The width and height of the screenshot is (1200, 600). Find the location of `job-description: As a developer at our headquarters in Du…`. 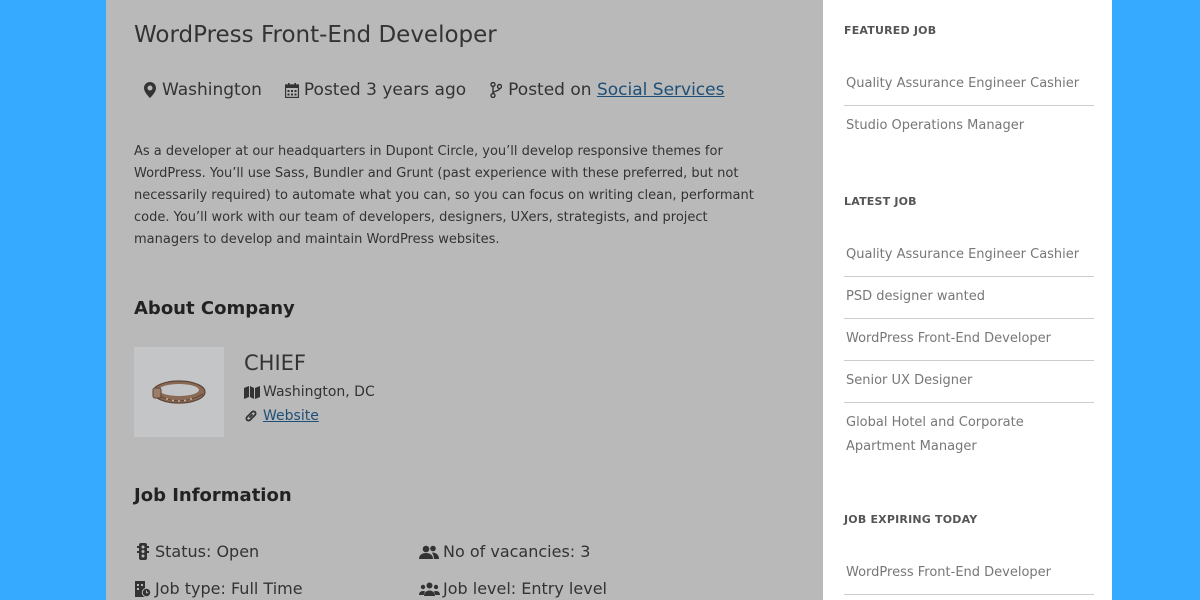

job-description: As a developer at our headquarters in Du… is located at coordinates (444, 195).